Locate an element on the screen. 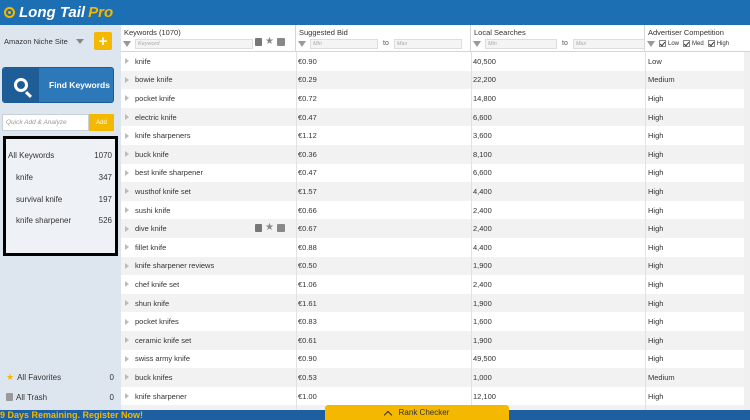  keyword-filter-input: Keyword is located at coordinates (194, 43).